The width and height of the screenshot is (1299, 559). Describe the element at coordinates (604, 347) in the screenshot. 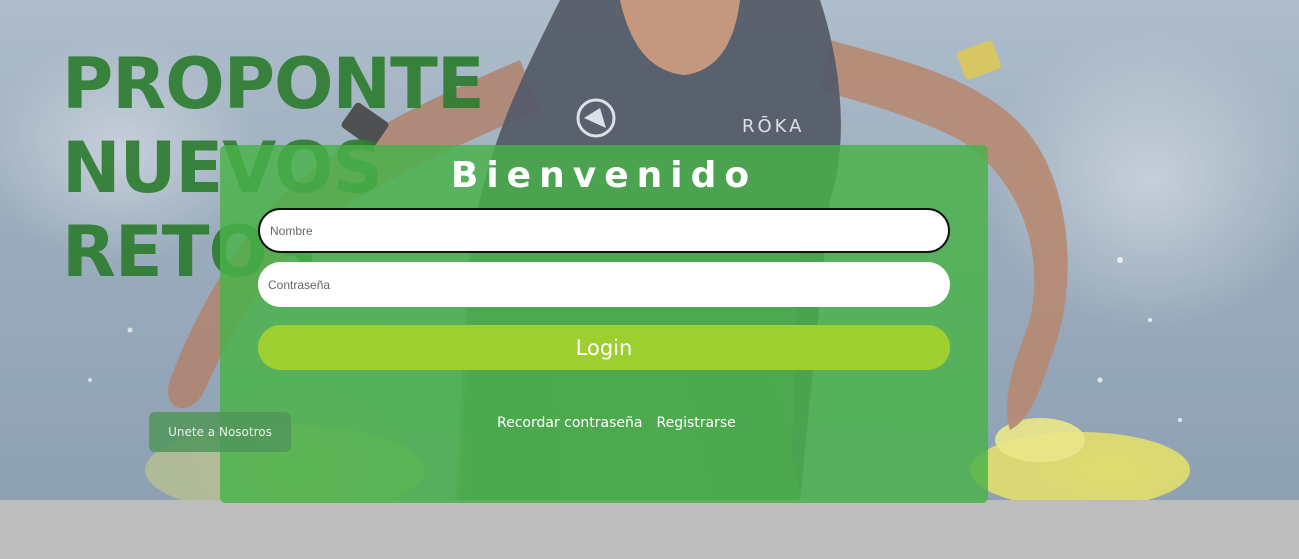

I see `login-button: Login` at that location.